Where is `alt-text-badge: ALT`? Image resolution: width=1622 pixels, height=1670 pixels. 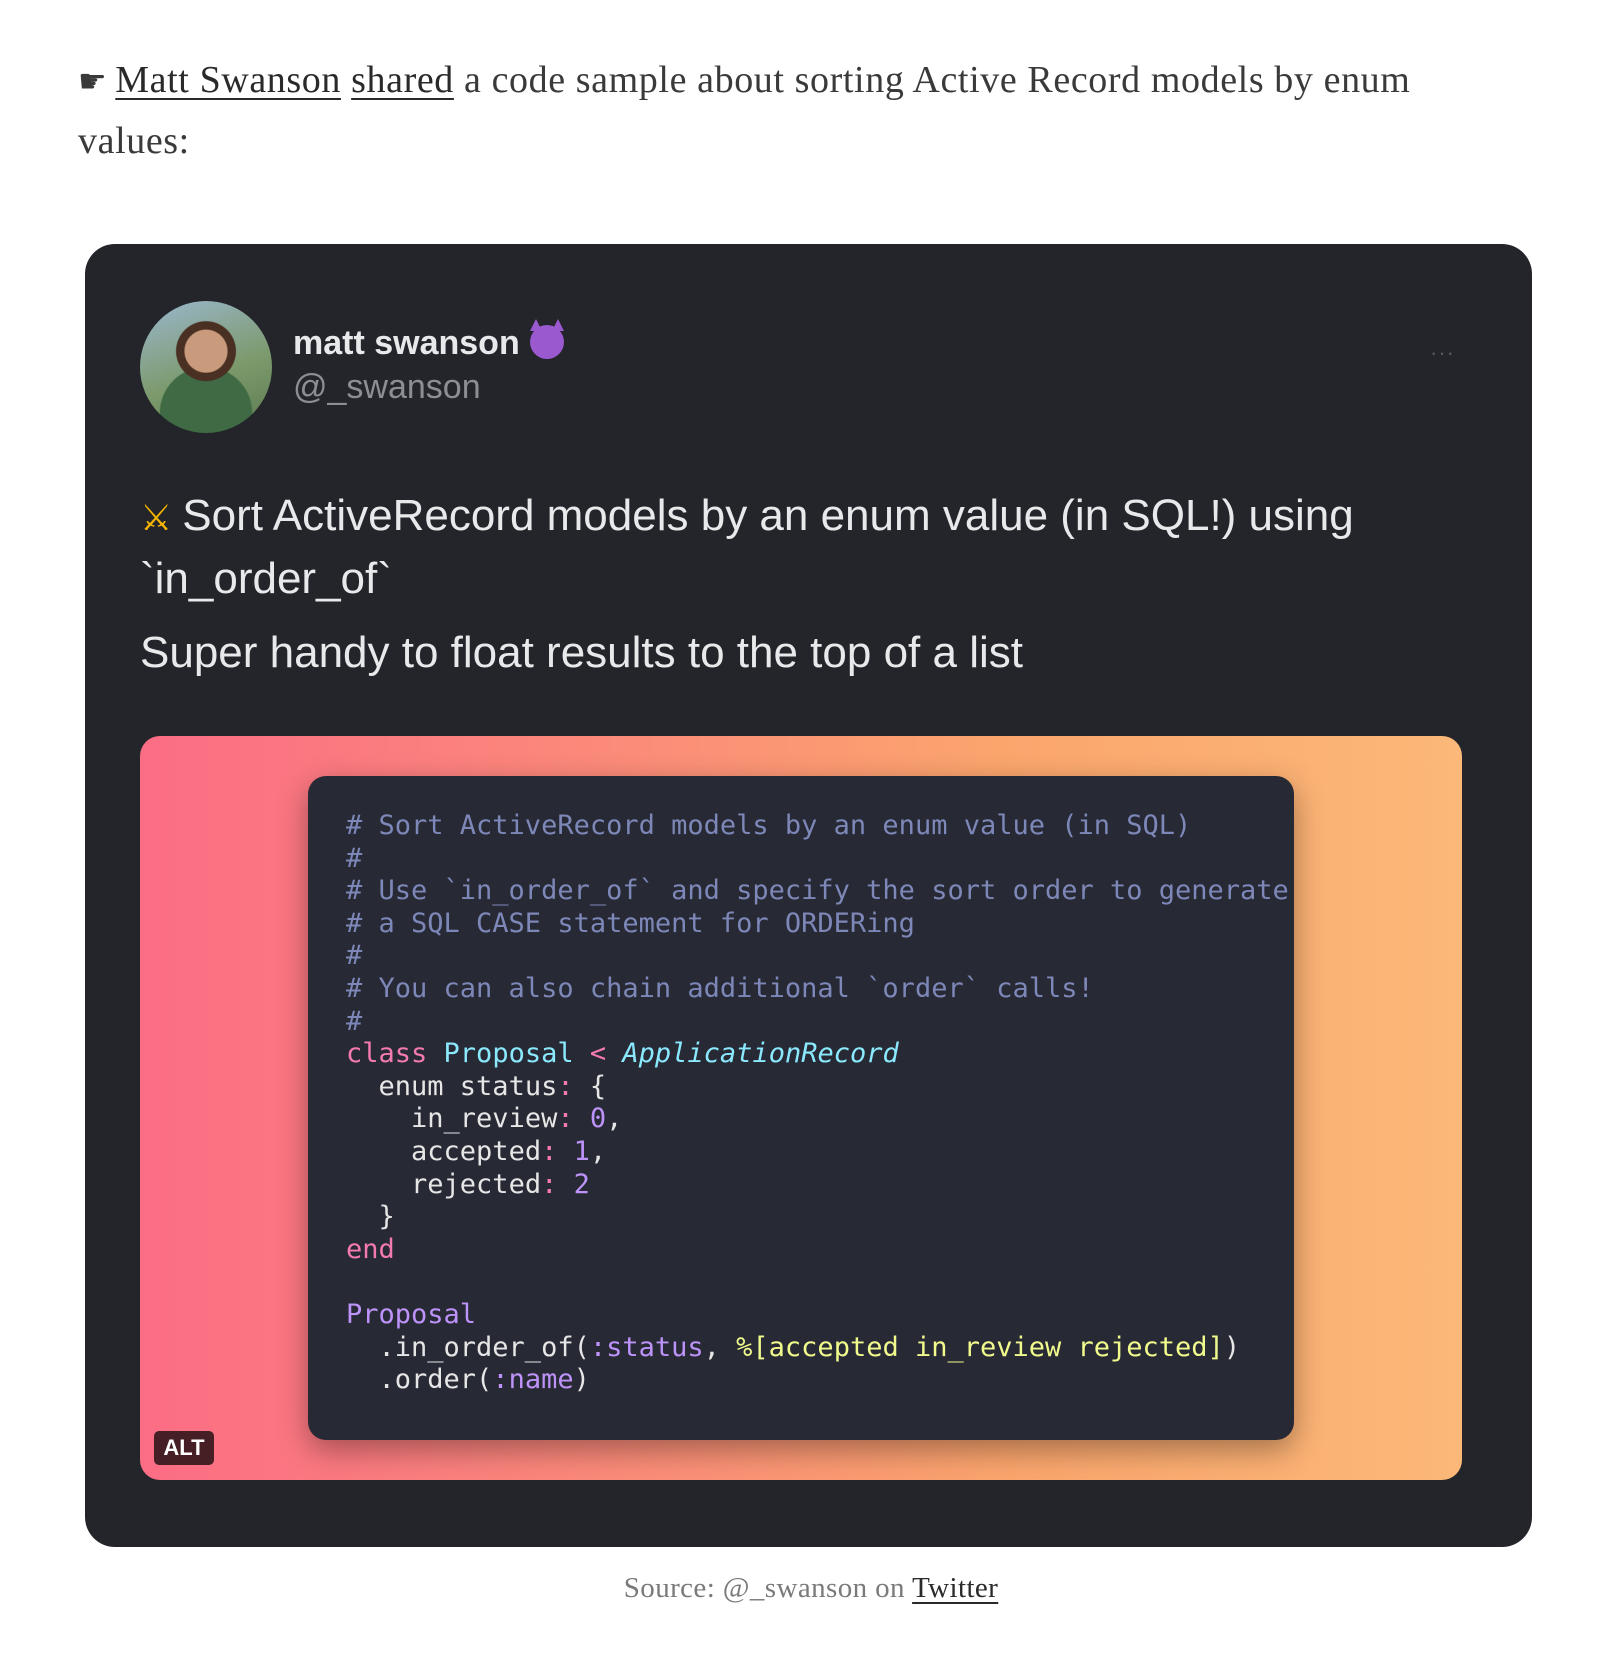
alt-text-badge: ALT is located at coordinates (184, 1448).